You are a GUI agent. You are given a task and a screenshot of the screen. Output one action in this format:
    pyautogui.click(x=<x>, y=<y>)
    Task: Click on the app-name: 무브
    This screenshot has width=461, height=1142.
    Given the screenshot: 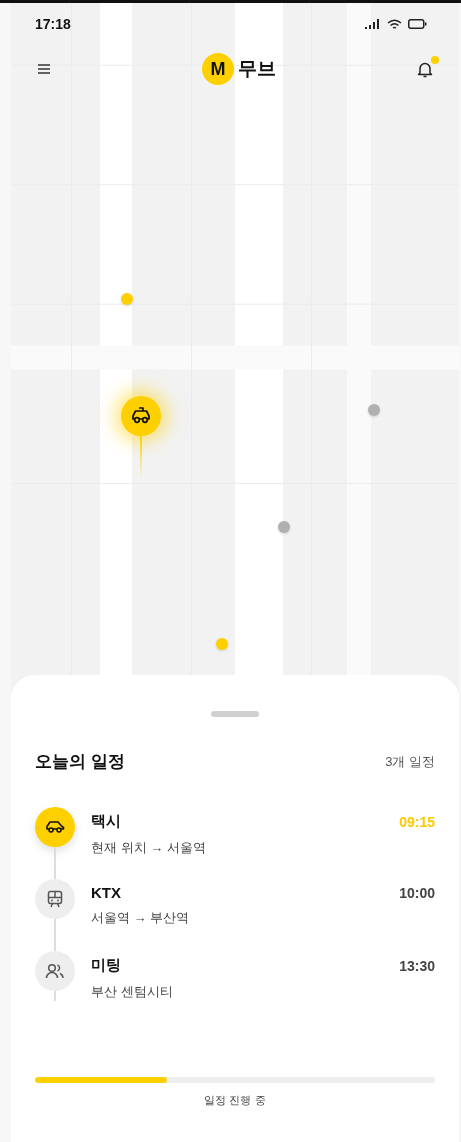 What is the action you would take?
    pyautogui.click(x=257, y=69)
    